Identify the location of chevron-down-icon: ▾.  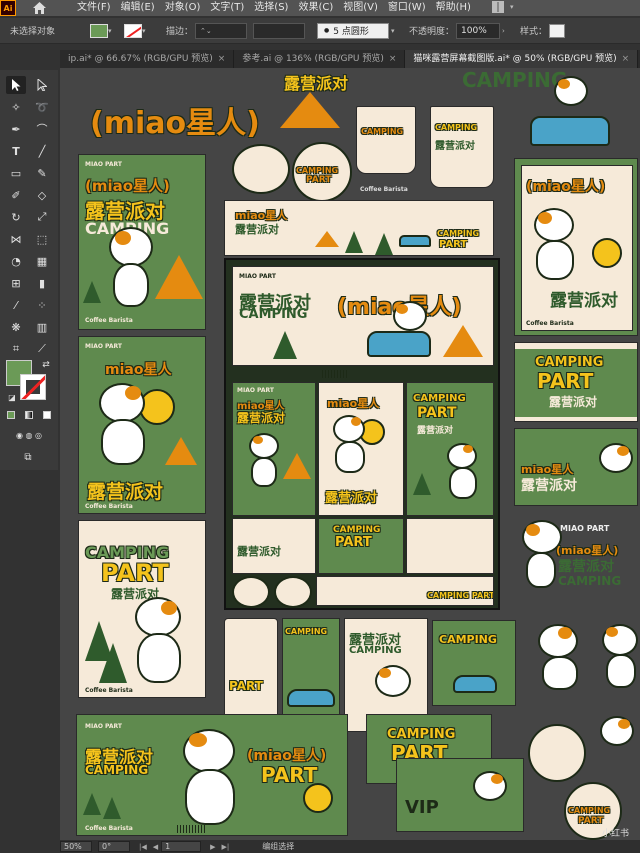
(512, 7).